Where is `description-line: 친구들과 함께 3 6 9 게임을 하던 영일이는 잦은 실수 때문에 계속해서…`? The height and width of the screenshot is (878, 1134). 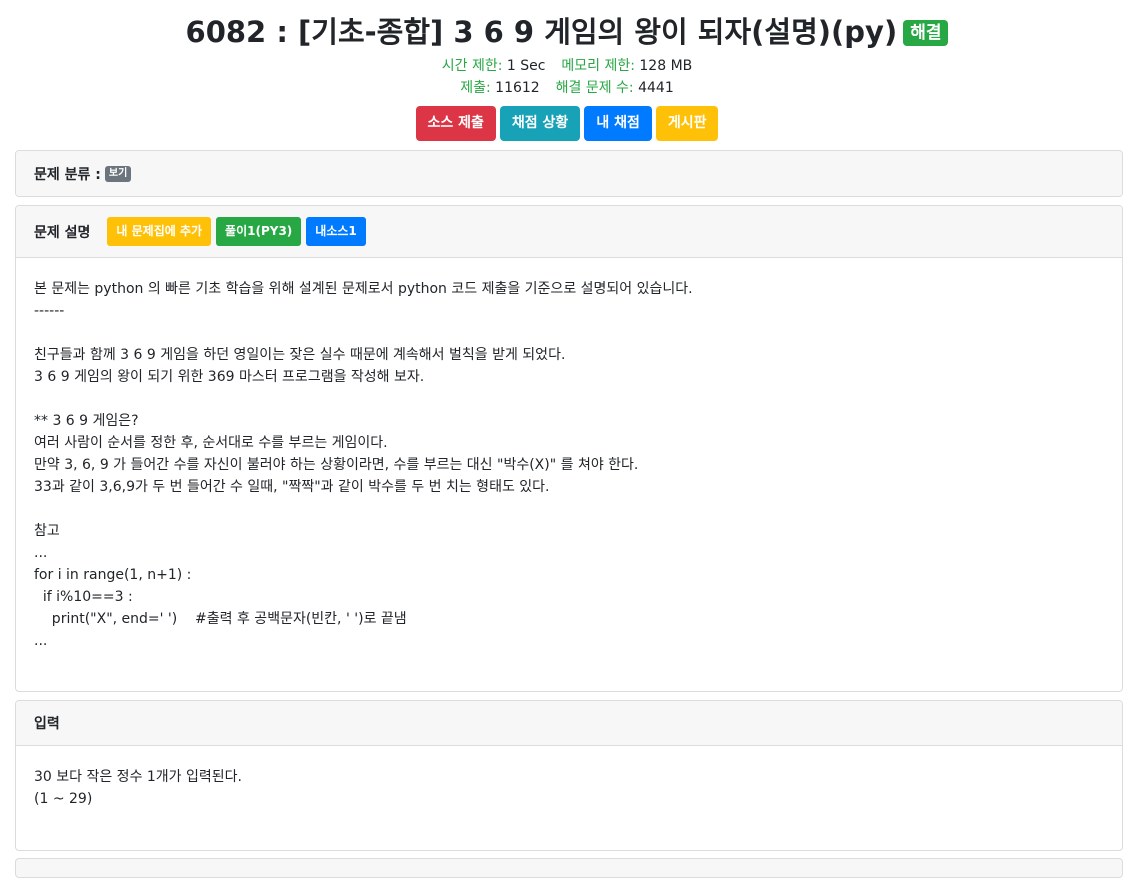
description-line: 친구들과 함께 3 6 9 게임을 하던 영일이는 잦은 실수 때문에 계속해서… is located at coordinates (300, 355).